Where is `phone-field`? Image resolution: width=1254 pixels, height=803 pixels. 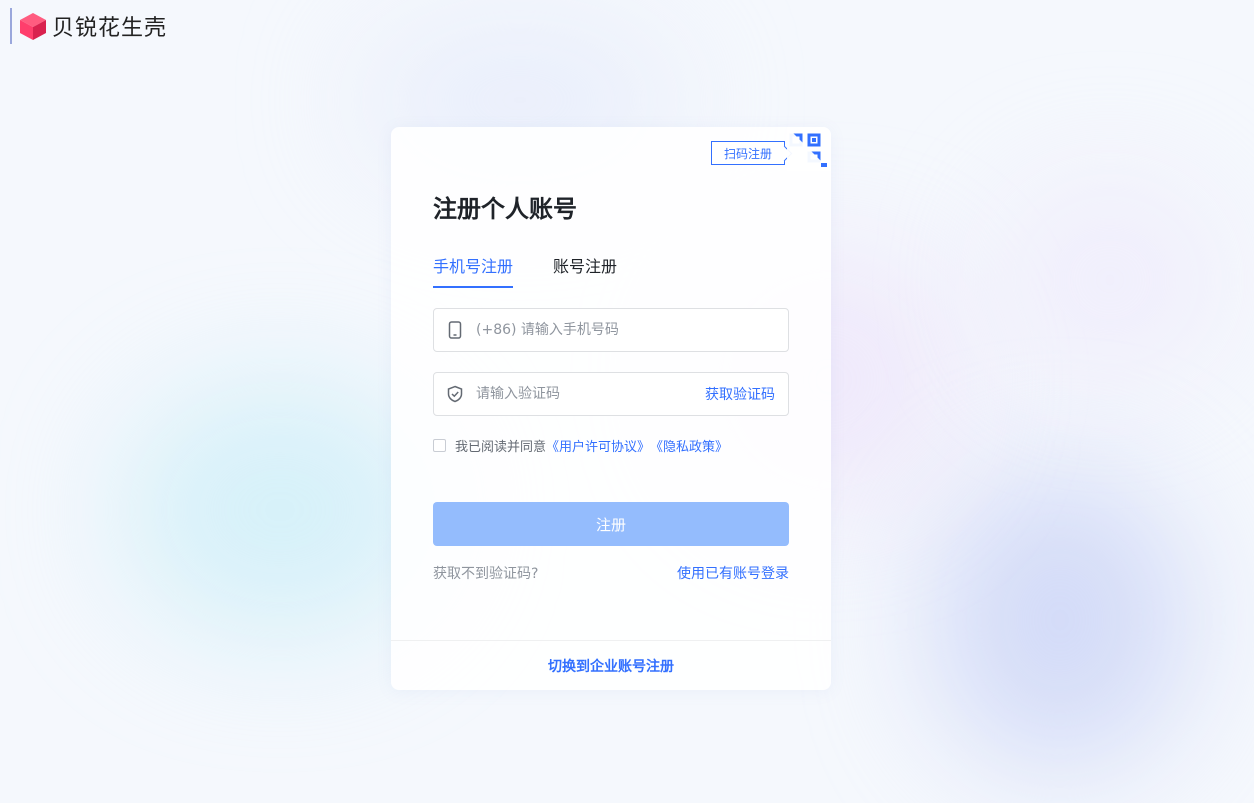 phone-field is located at coordinates (611, 330).